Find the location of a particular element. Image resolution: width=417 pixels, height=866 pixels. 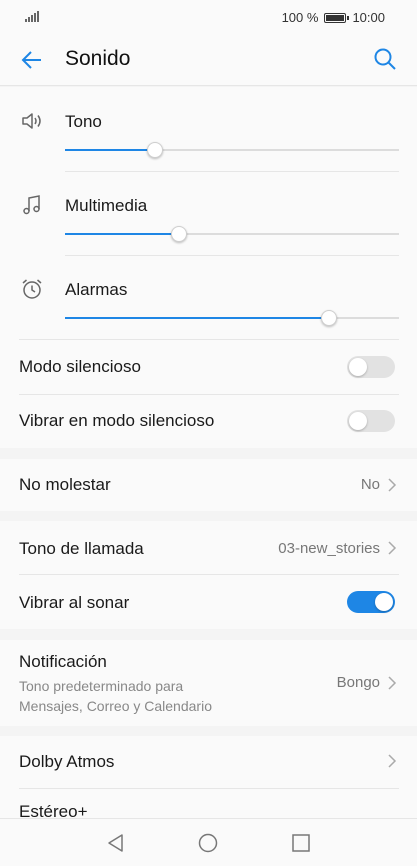

navigation-bar is located at coordinates (208, 842).